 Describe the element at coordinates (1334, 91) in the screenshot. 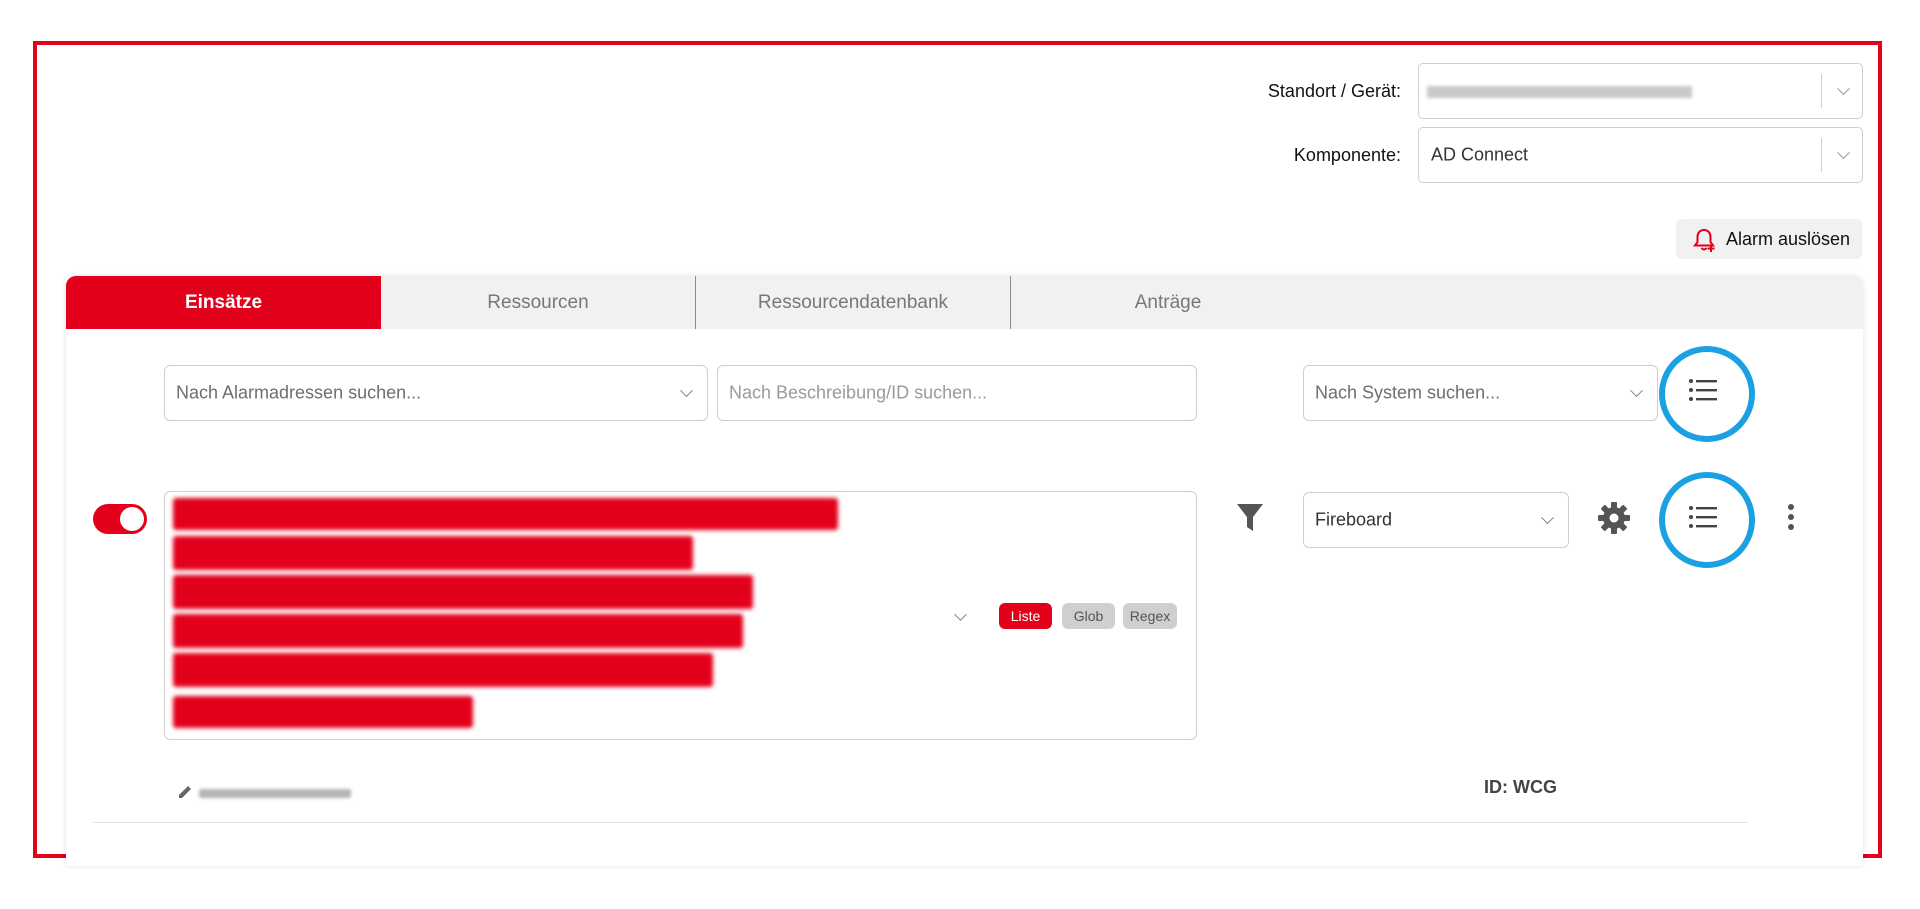

I see `location-label: Standort / Gerät:` at that location.